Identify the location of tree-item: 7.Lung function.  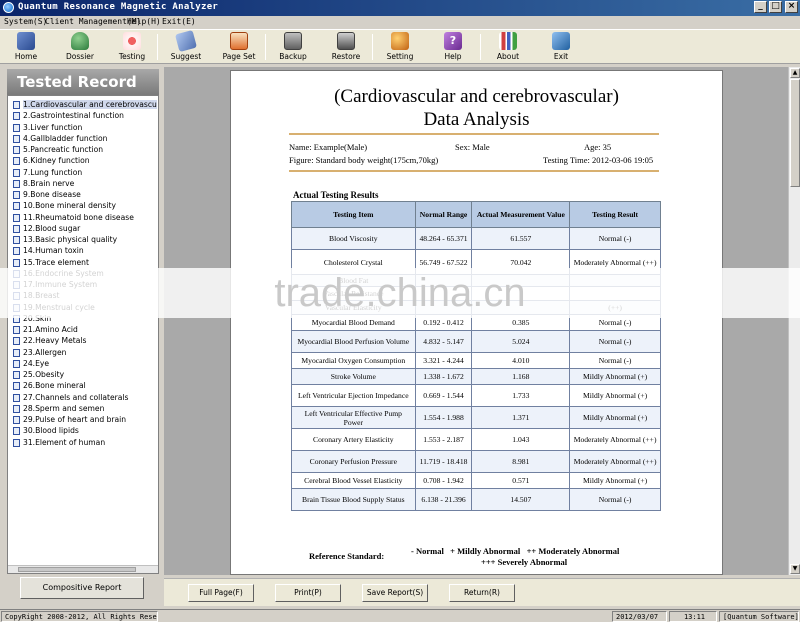
(85, 172).